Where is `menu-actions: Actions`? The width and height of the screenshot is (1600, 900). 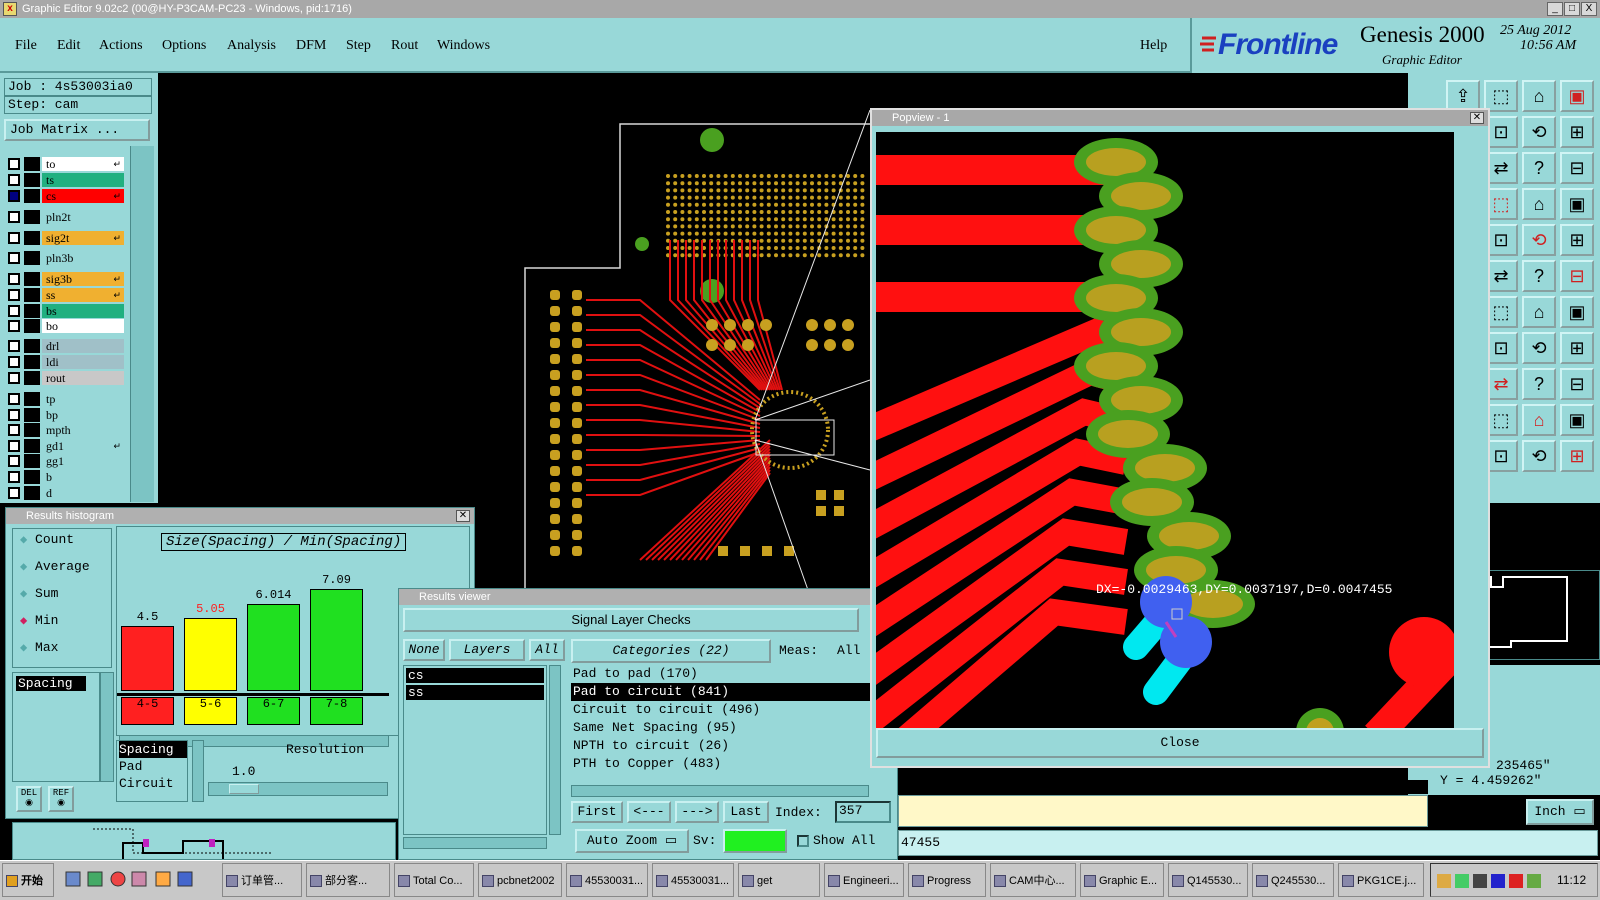
menu-actions: Actions is located at coordinates (121, 46).